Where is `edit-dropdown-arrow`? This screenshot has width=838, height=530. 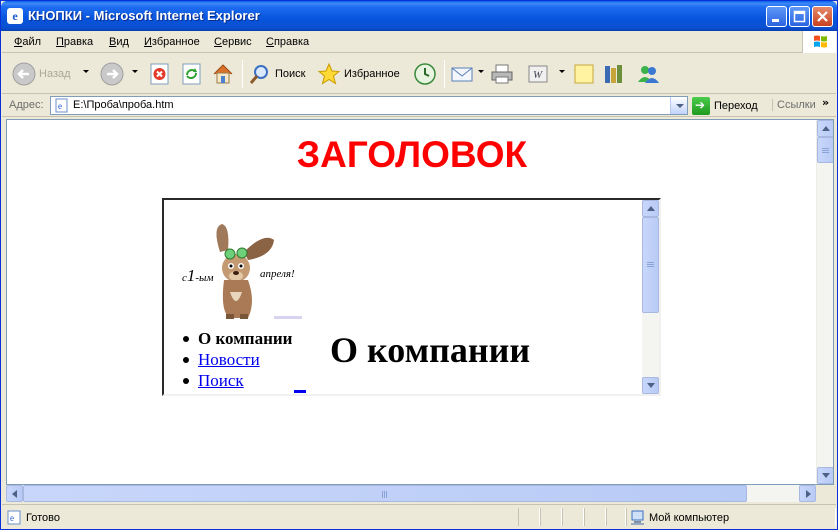
edit-dropdown-arrow is located at coordinates (562, 71).